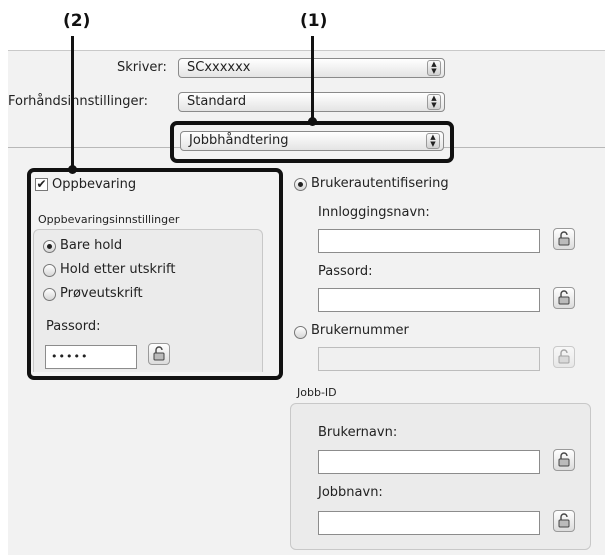  What do you see at coordinates (358, 432) in the screenshot?
I see `user-name-label: Brukernavn:` at bounding box center [358, 432].